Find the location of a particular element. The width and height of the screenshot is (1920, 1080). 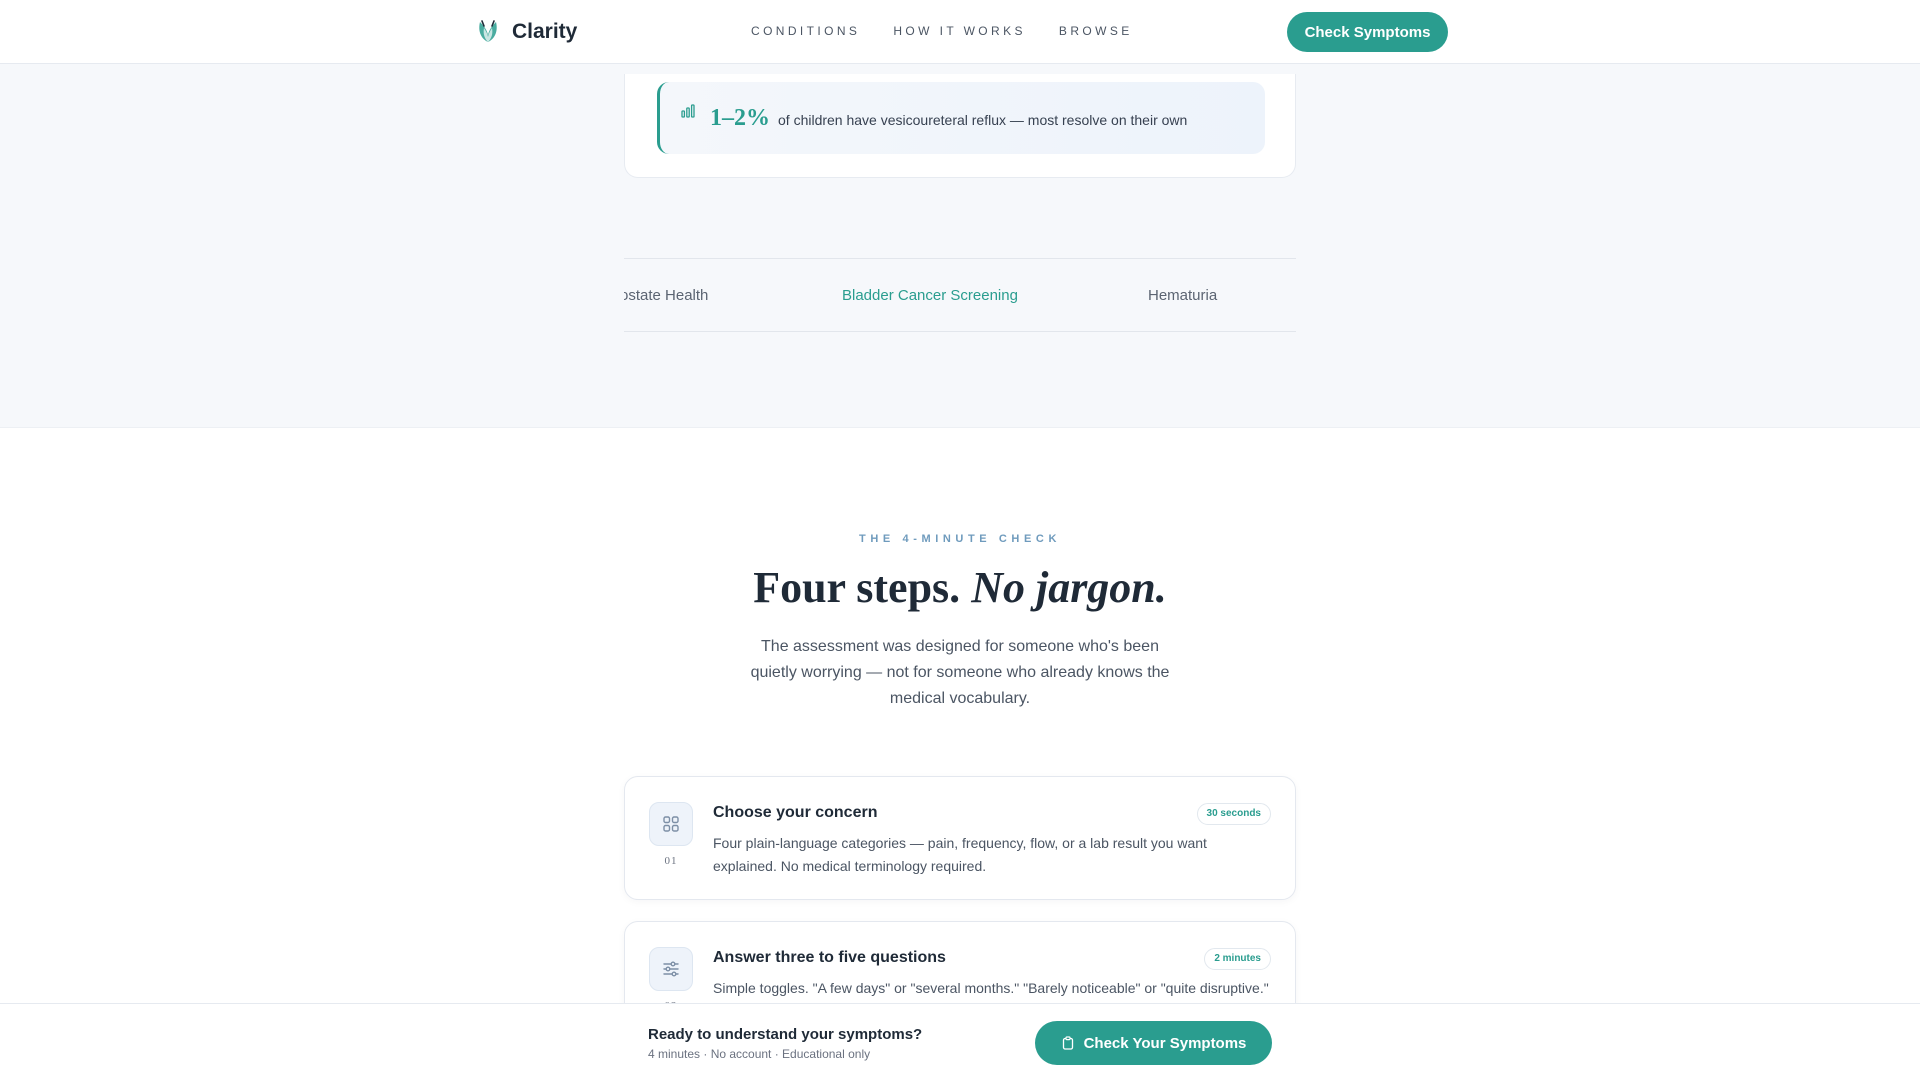

section-title-italic: No jargon. is located at coordinates (1069, 587).